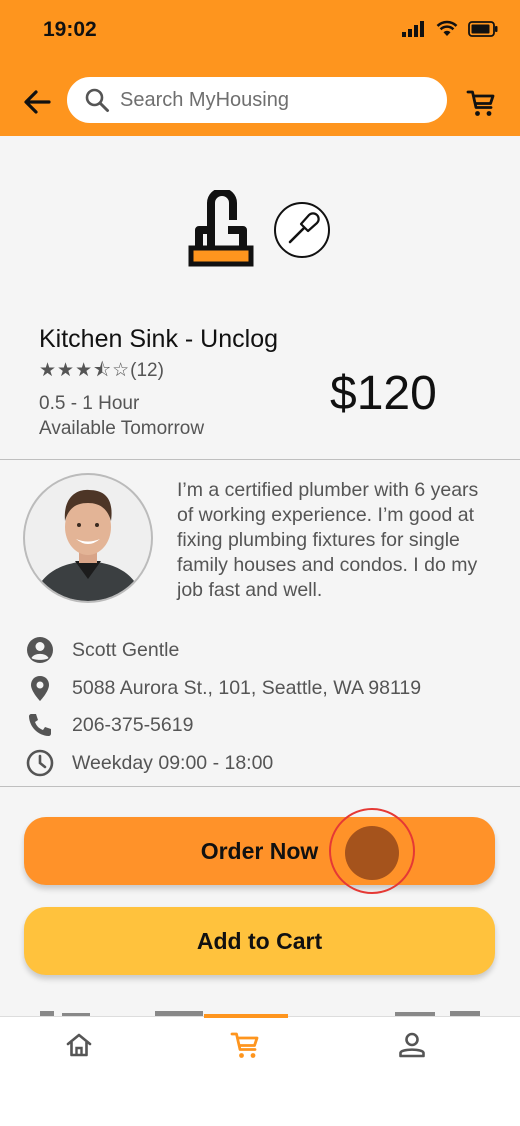 The width and height of the screenshot is (520, 1126). Describe the element at coordinates (259, 941) in the screenshot. I see `add-to-cart-button: Add to Cart` at that location.